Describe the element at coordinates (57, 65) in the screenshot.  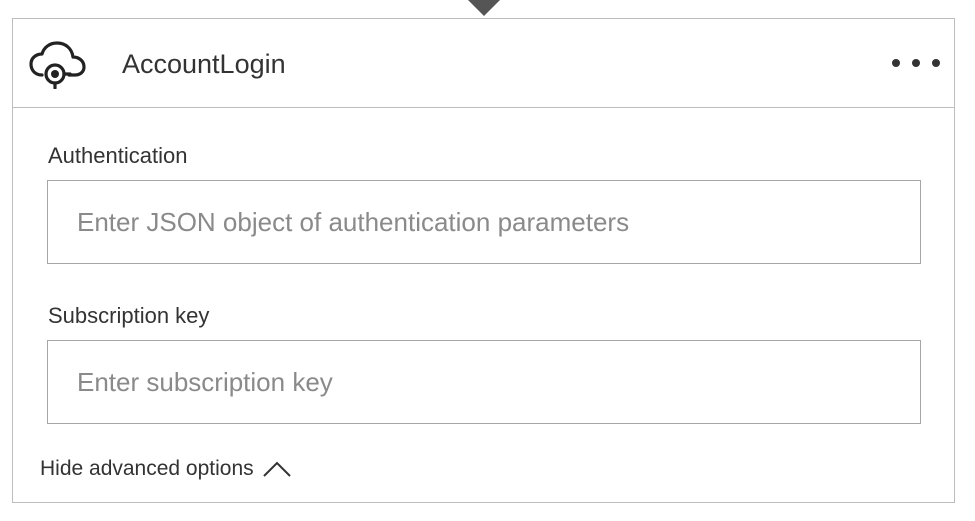
I see `cloud-connector-icon` at that location.